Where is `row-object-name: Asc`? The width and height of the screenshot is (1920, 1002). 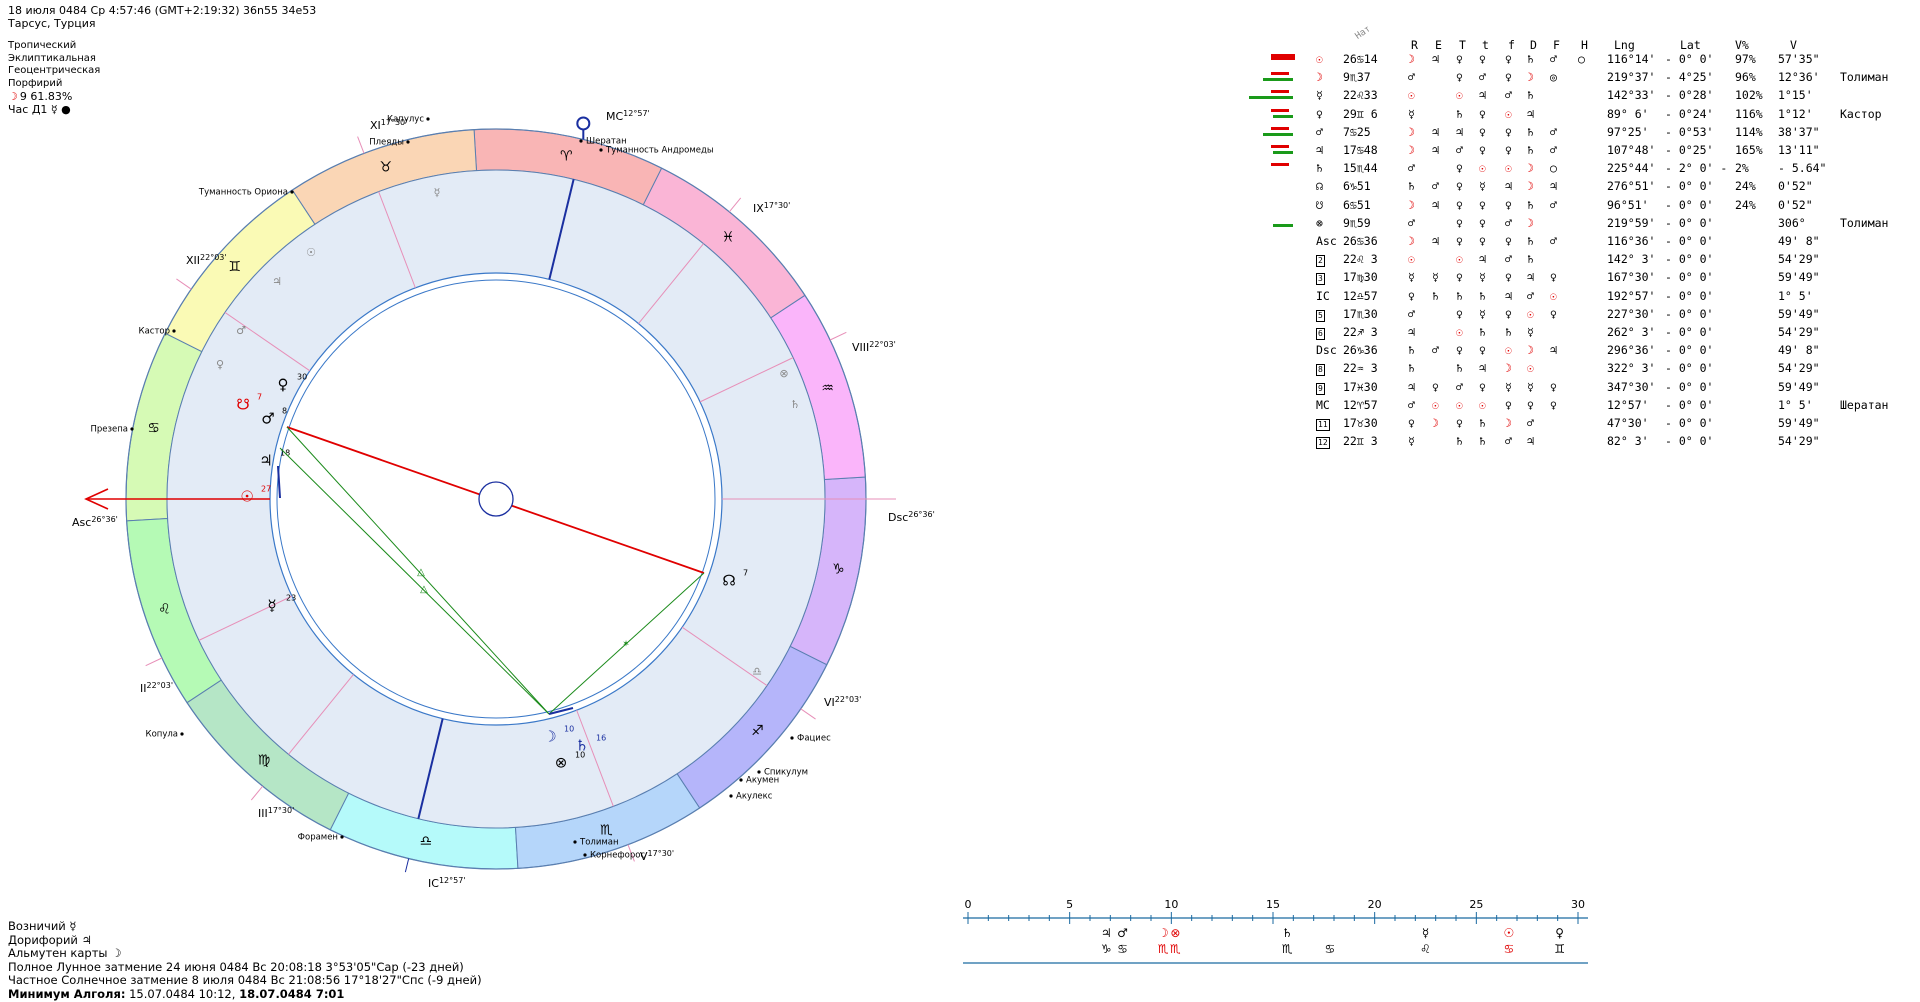
row-object-name: Asc is located at coordinates (1326, 241).